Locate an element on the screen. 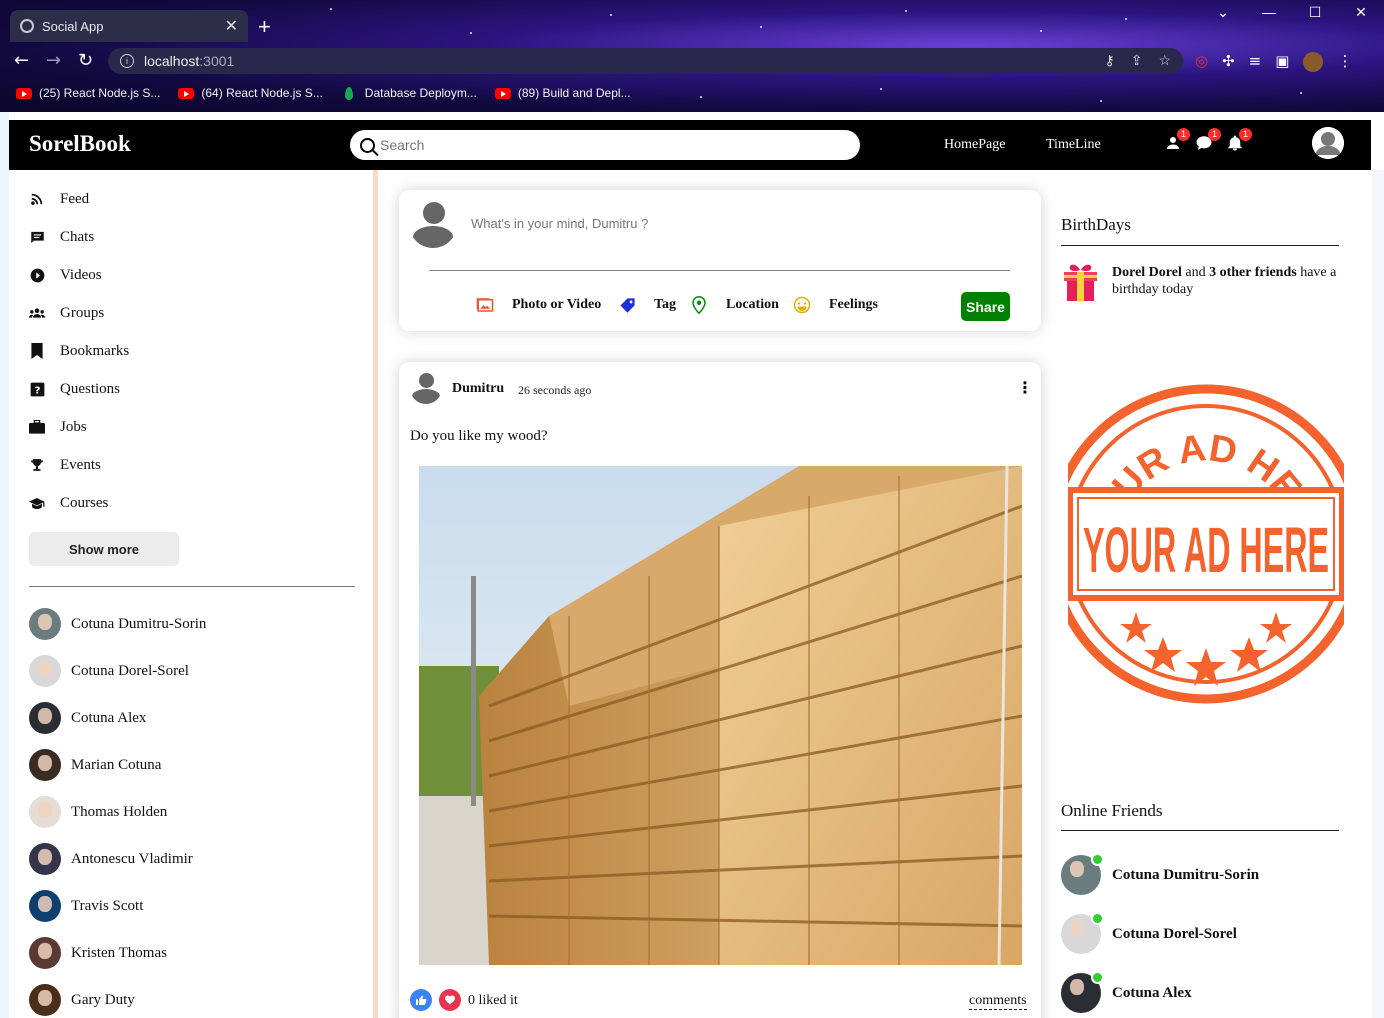 Image resolution: width=1384 pixels, height=1018 pixels. option-label: Photo or Video is located at coordinates (557, 304).